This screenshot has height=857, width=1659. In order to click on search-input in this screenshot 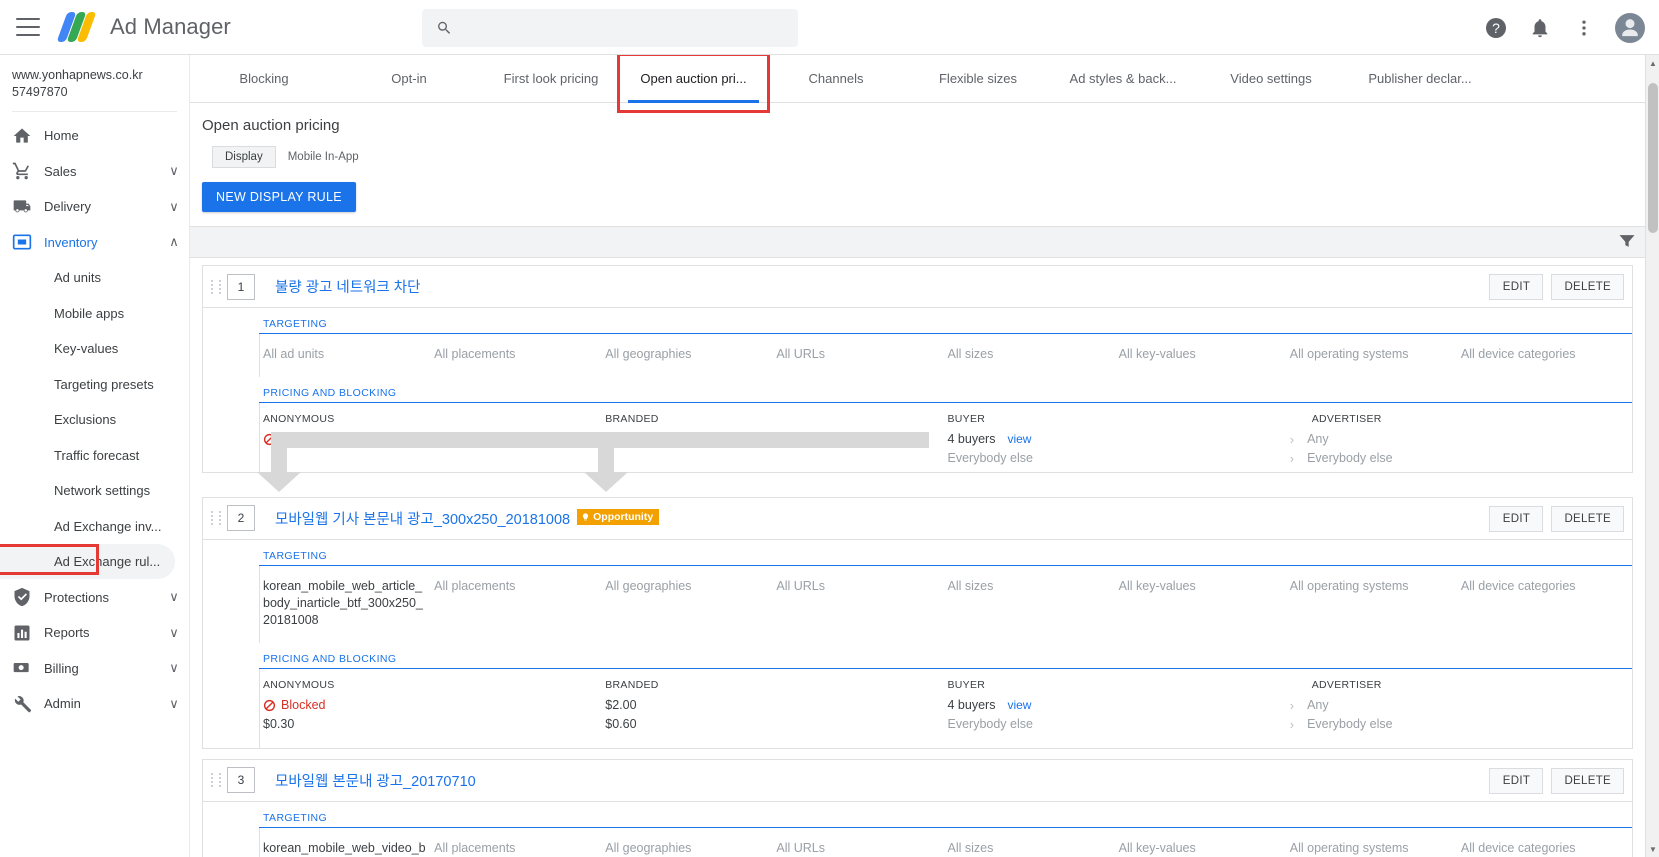, I will do `click(624, 28)`.